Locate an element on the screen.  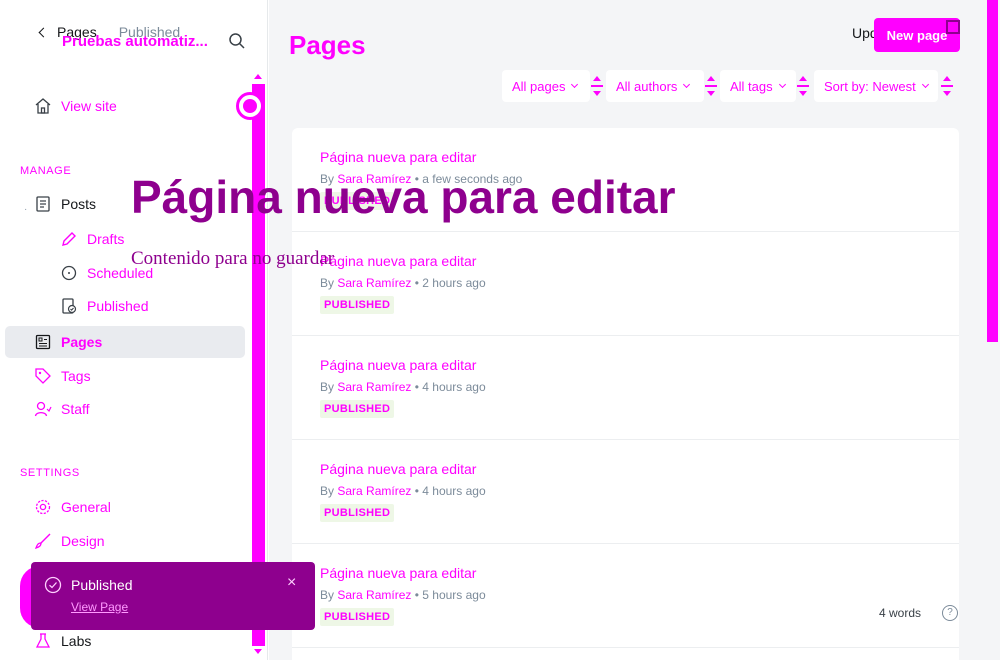
settings-heading: SETTINGS is located at coordinates (50, 473).